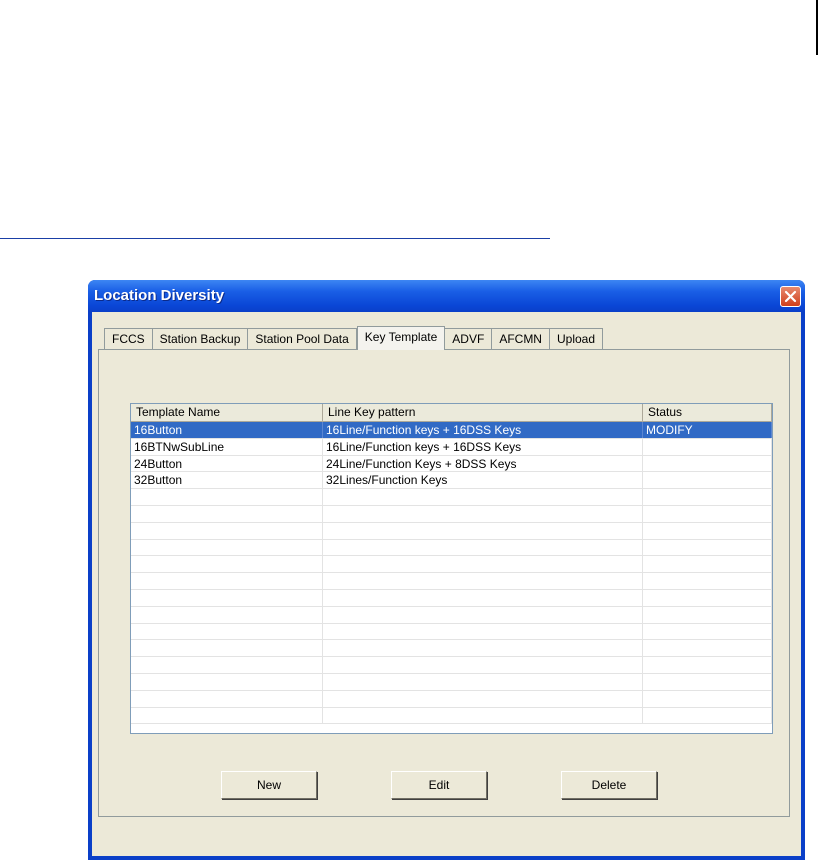 The image size is (820, 863). What do you see at coordinates (227, 480) in the screenshot?
I see `table-cell: 32Button` at bounding box center [227, 480].